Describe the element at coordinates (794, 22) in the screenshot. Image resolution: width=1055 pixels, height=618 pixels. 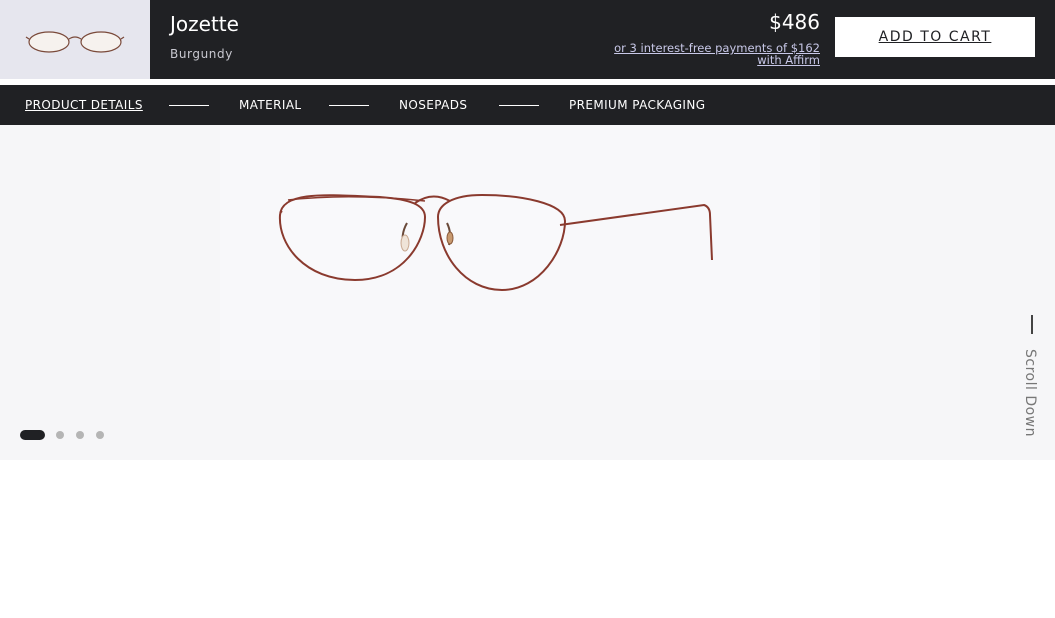
I see `product-price: $486` at that location.